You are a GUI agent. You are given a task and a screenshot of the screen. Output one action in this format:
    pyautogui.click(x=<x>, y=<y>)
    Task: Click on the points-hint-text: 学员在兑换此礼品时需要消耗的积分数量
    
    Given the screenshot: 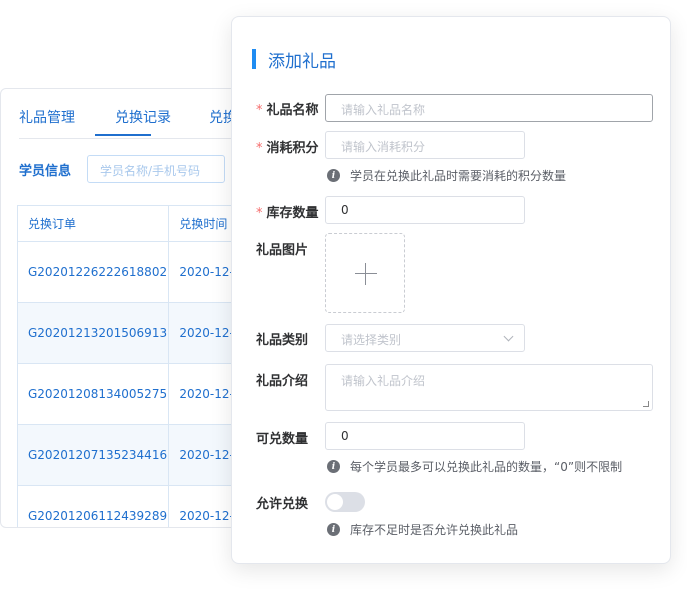 What is the action you would take?
    pyautogui.click(x=458, y=176)
    